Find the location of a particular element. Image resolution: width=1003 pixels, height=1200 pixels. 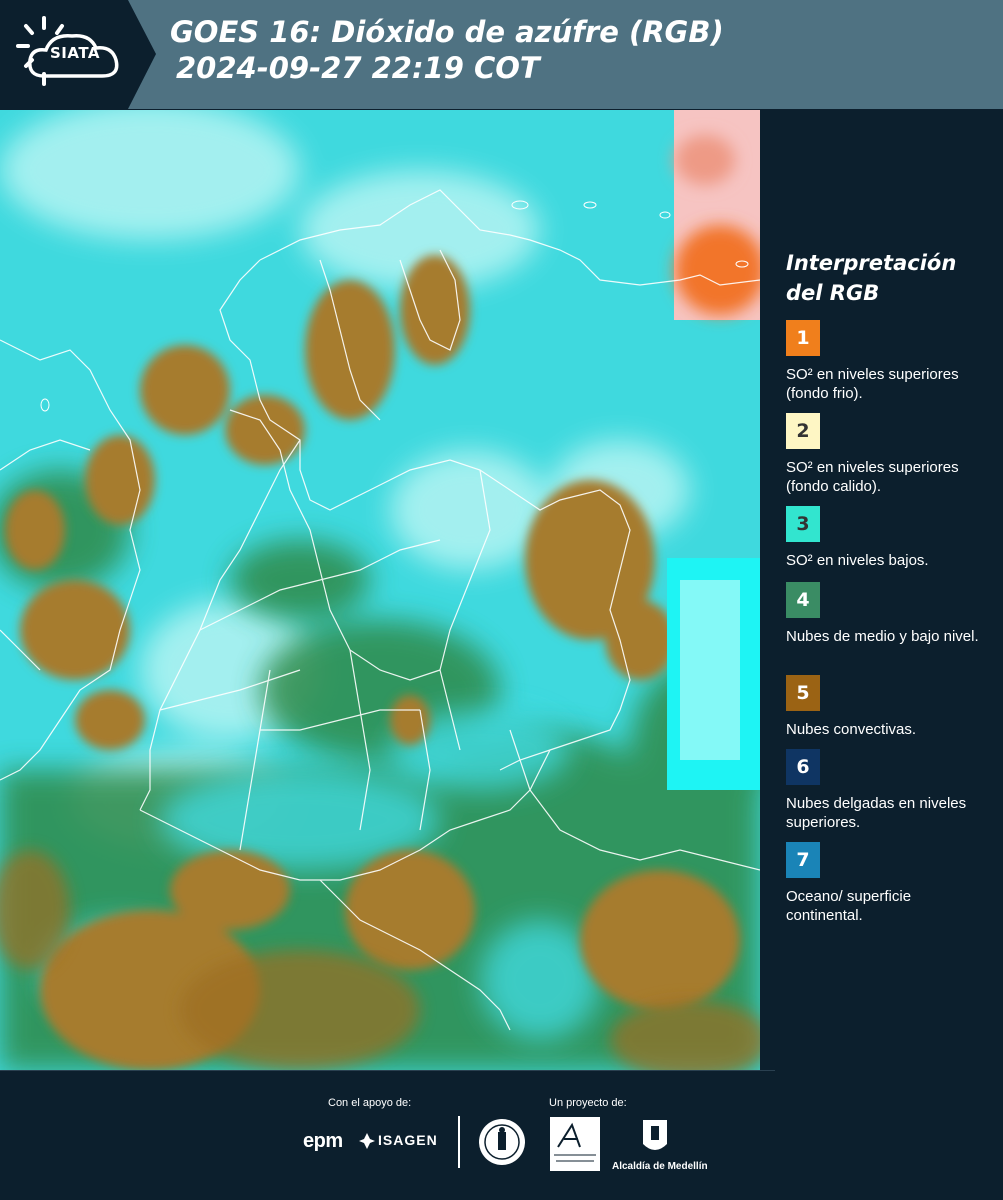

siata-logo-text: SIATA is located at coordinates (75, 53).